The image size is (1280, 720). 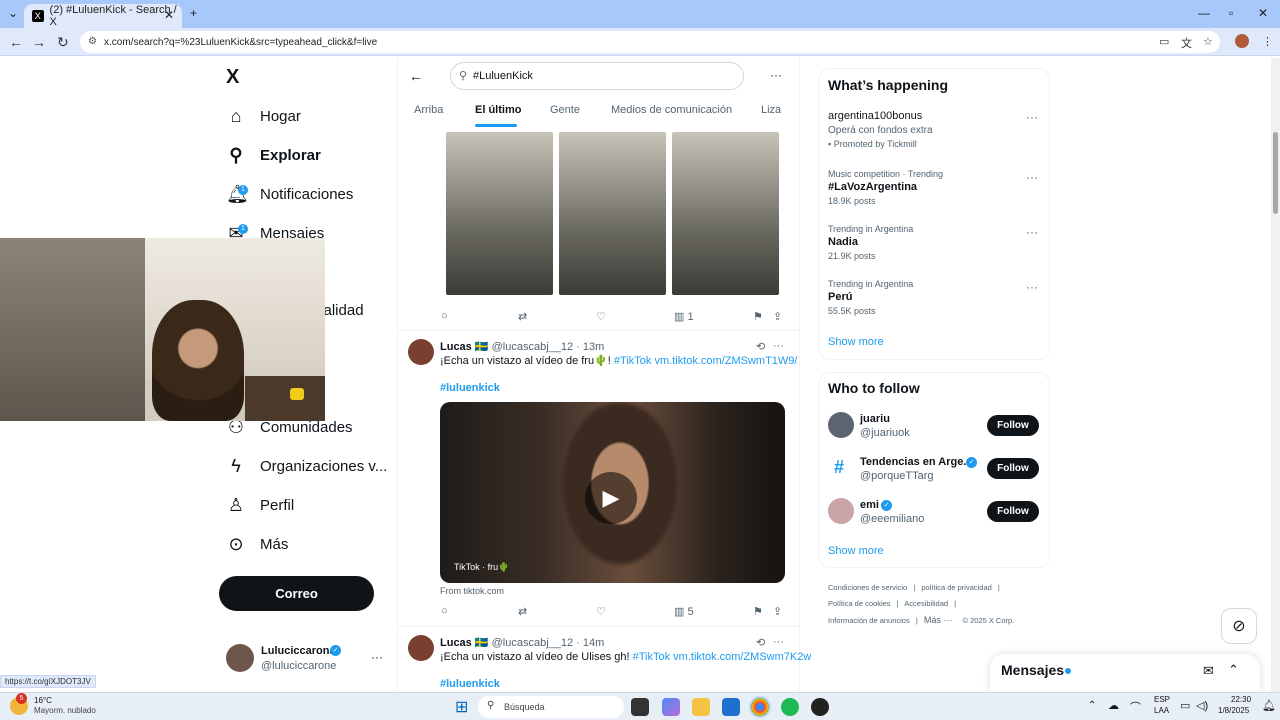 What do you see at coordinates (551, 707) in the screenshot?
I see `taskbar-search: ⚲ Búsqueda` at bounding box center [551, 707].